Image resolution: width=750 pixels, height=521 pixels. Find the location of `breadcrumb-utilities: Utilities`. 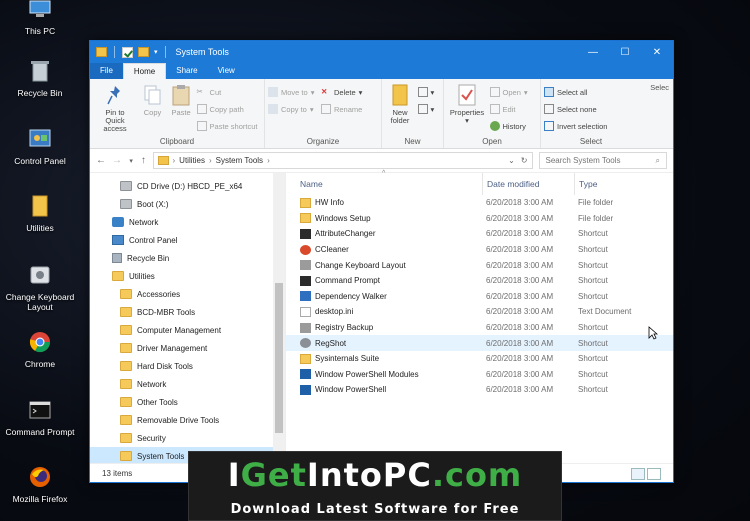

breadcrumb-utilities: Utilities is located at coordinates (192, 160).